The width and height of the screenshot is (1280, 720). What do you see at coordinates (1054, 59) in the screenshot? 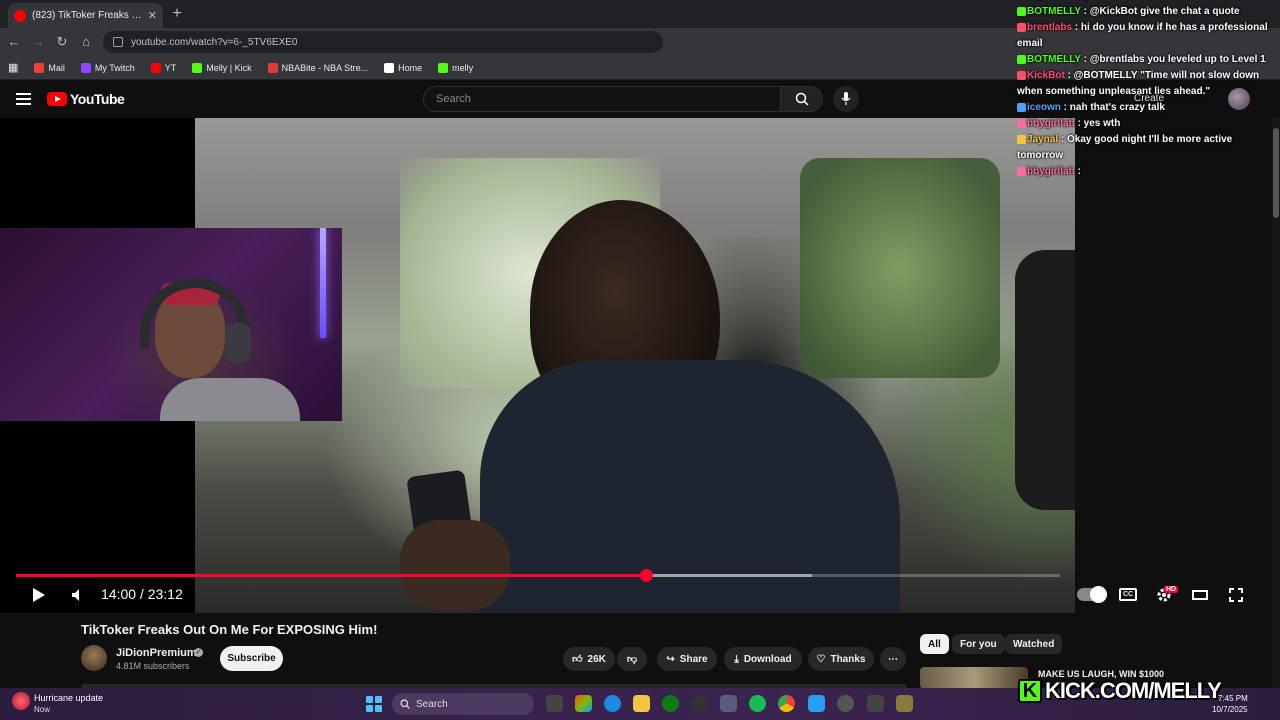
I see `chat-username: BOTMELLY` at bounding box center [1054, 59].